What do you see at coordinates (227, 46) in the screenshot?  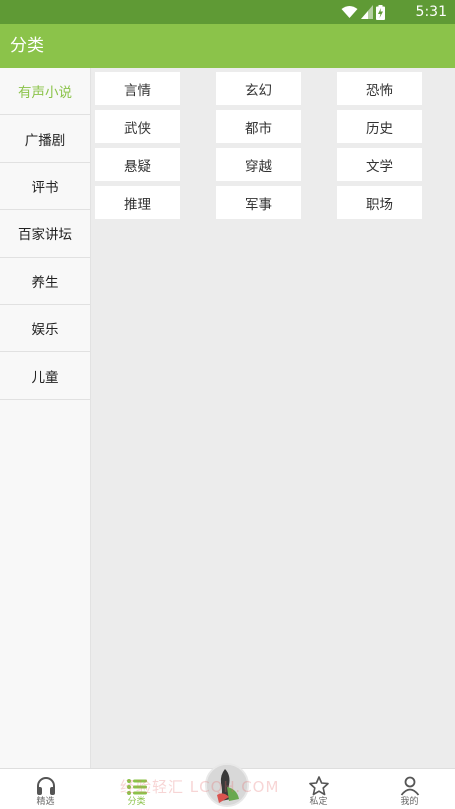 I see `app-bar: 分类` at bounding box center [227, 46].